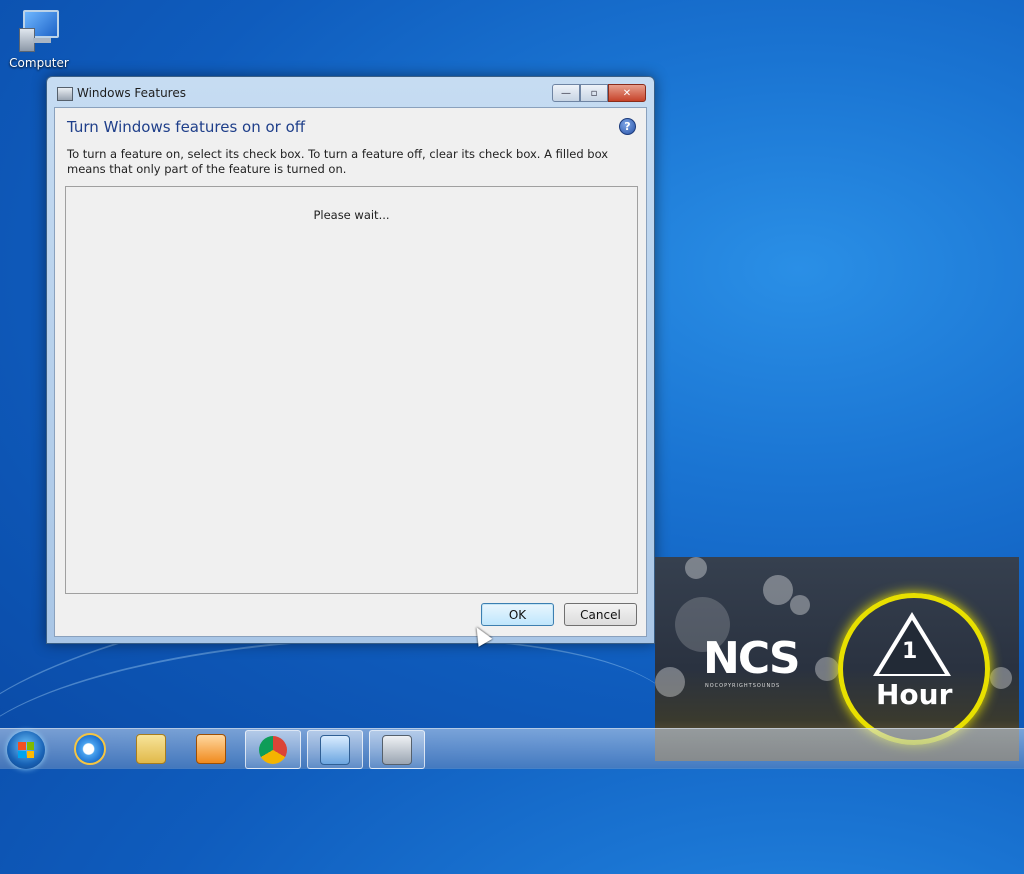 The height and width of the screenshot is (874, 1024). I want to click on window-title: Windows Features, so click(131, 93).